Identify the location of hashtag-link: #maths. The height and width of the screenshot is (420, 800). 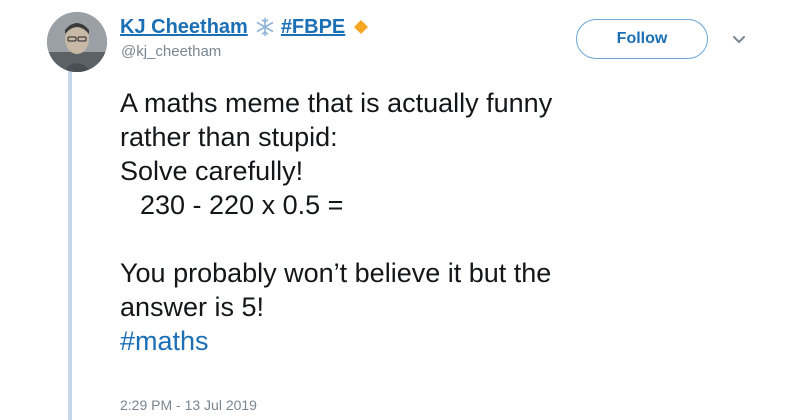
(336, 341).